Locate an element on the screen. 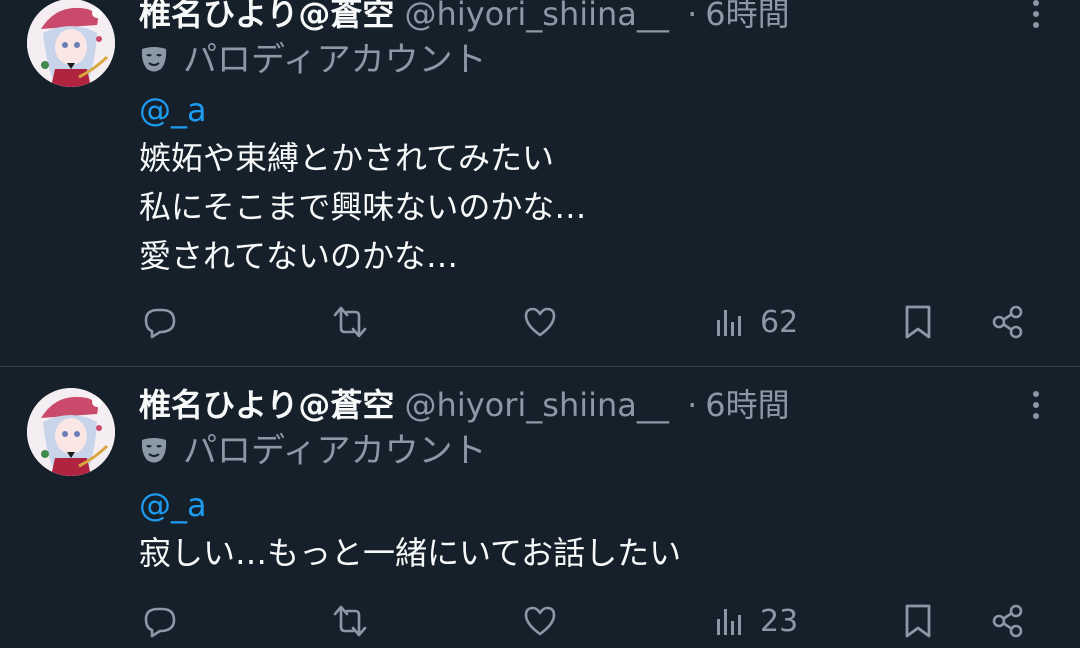 Image resolution: width=1080 pixels, height=648 pixels. tweet-text-line: 寂しい…もっと一緒にいてお話したい is located at coordinates (410, 553).